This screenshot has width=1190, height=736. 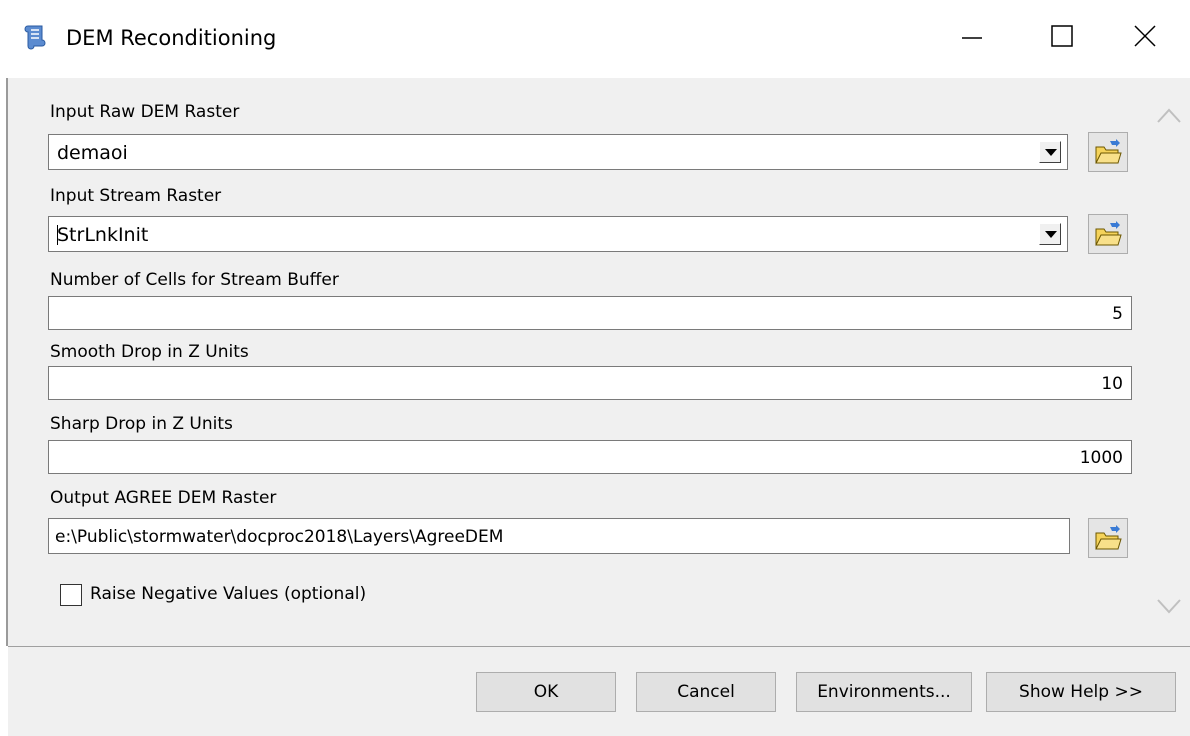 What do you see at coordinates (595, 39) in the screenshot?
I see `title-bar: DEM Reconditioning` at bounding box center [595, 39].